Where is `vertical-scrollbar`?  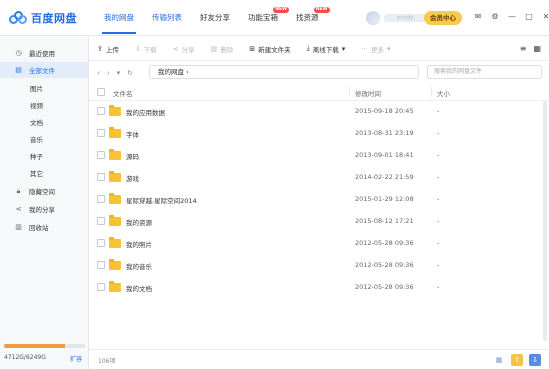 vertical-scrollbar is located at coordinates (545, 221).